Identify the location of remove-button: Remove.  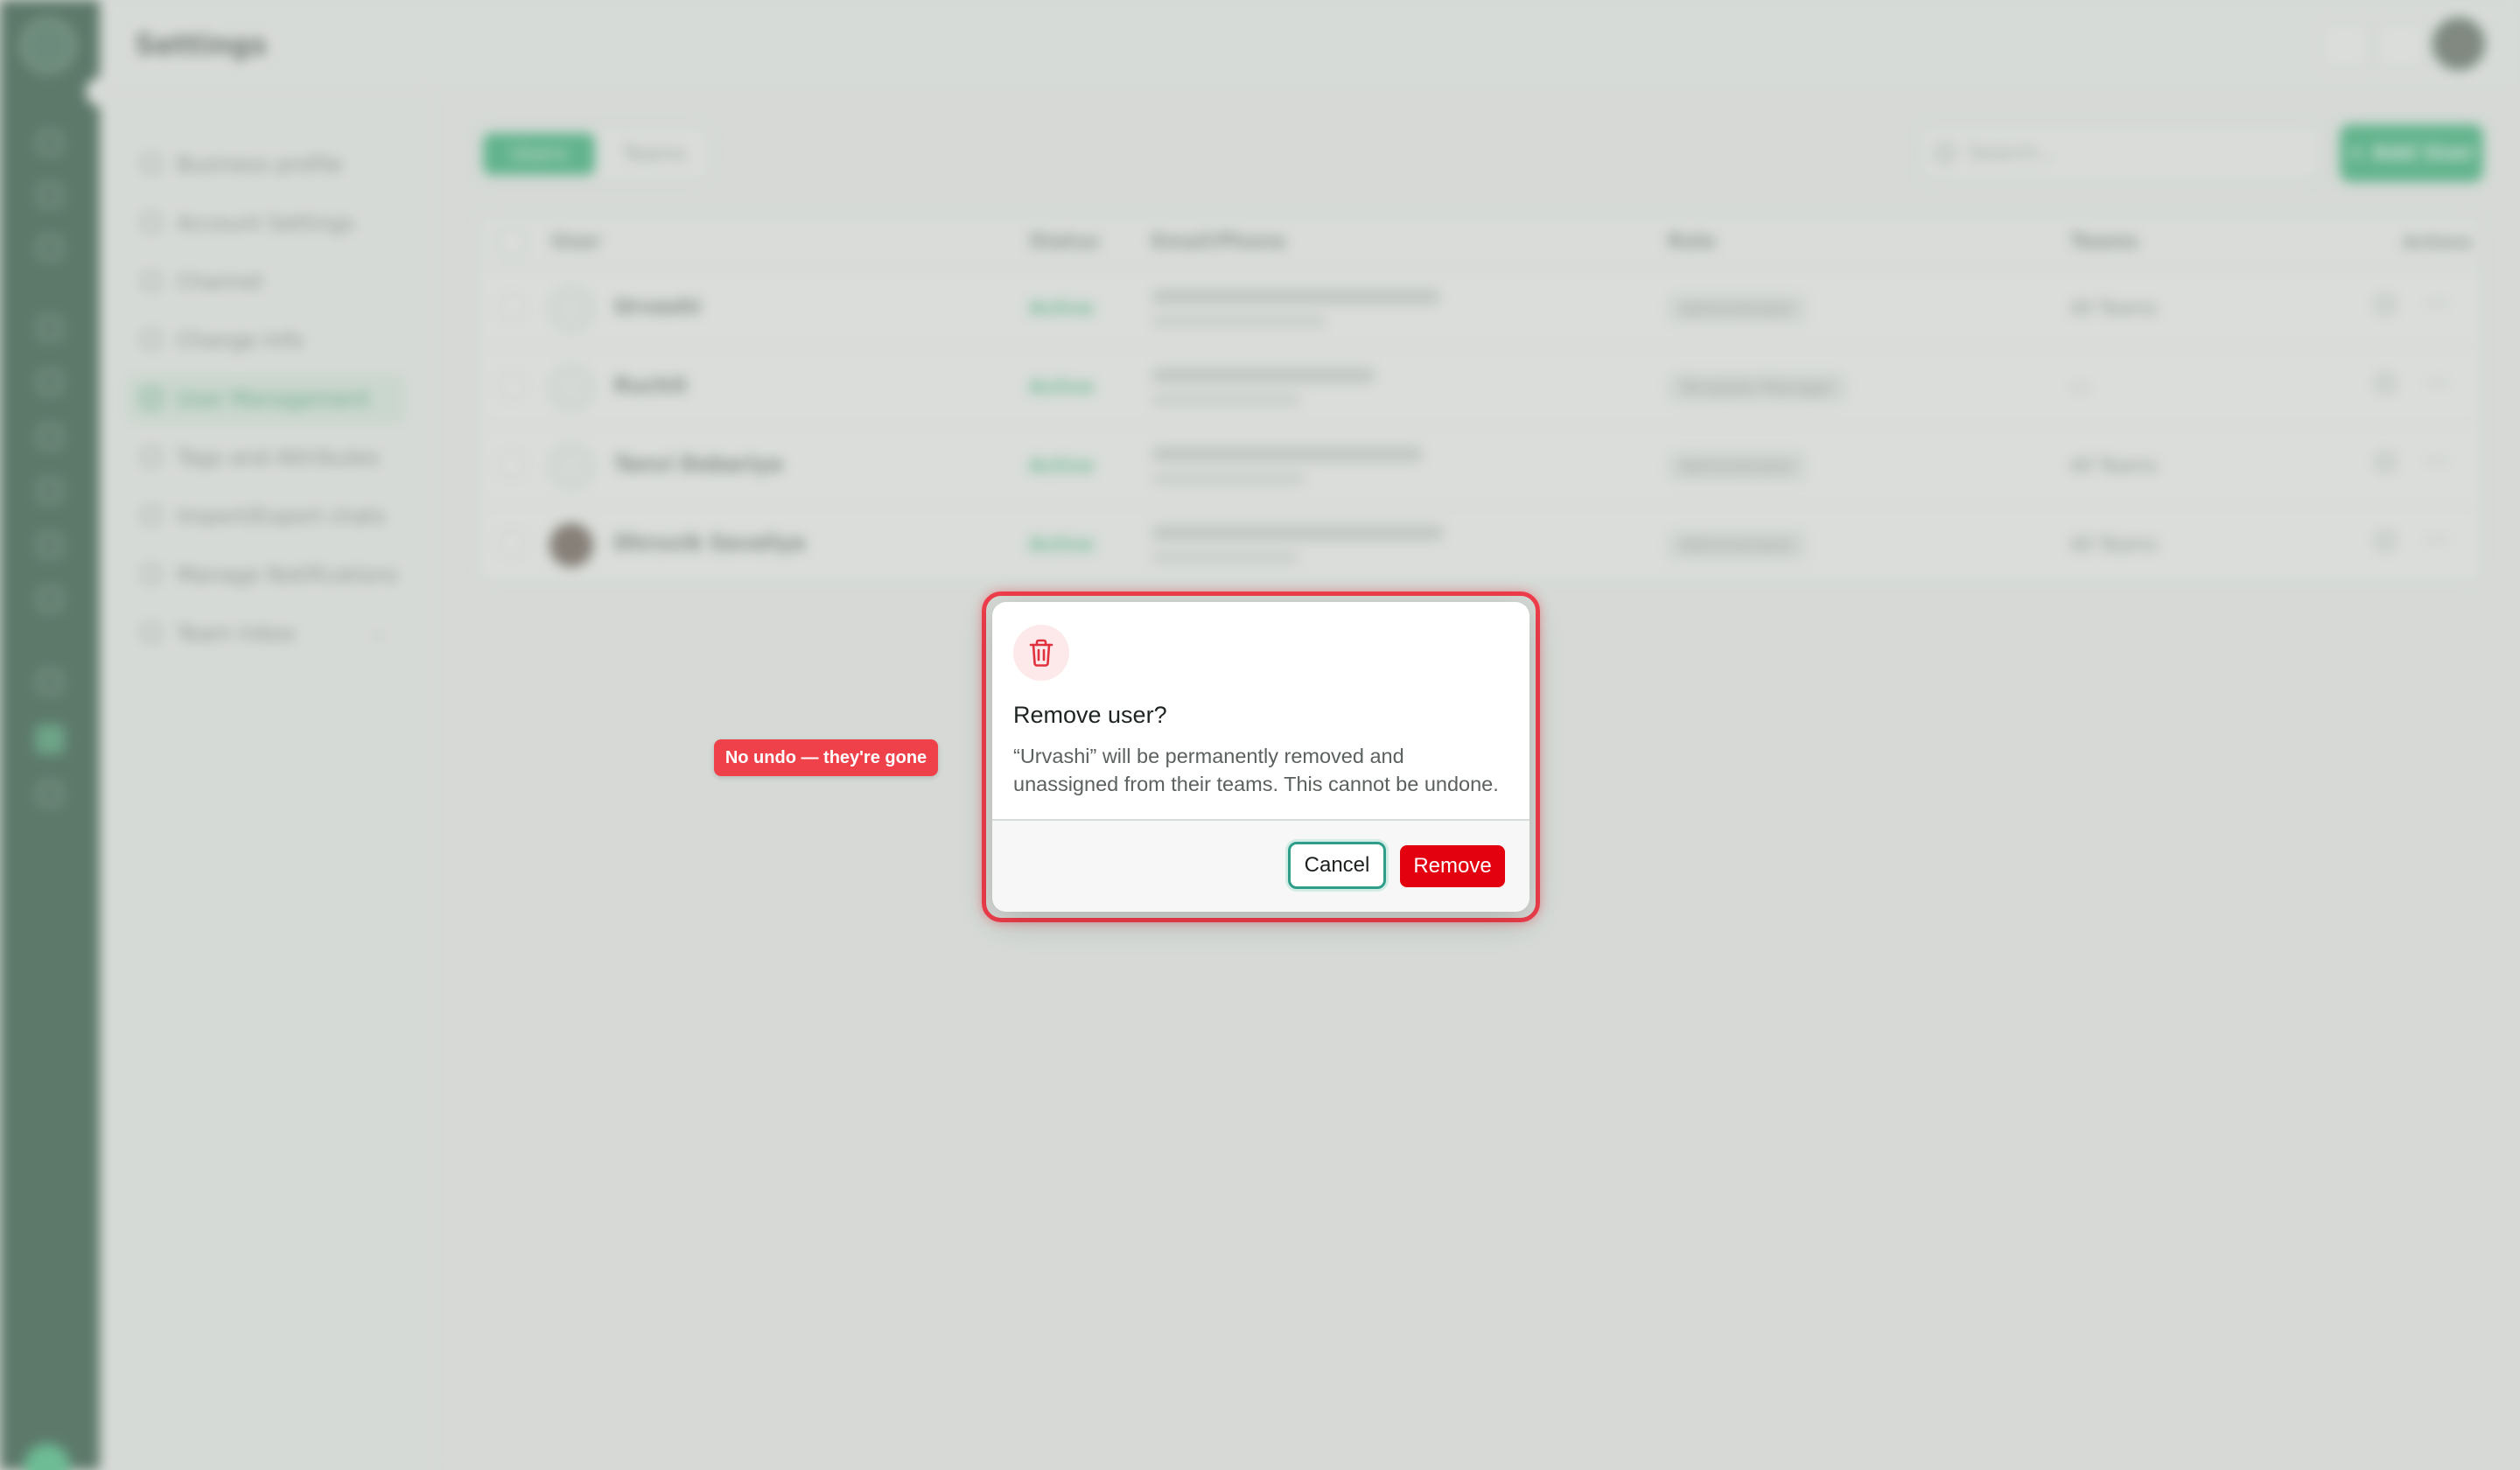
(1452, 866).